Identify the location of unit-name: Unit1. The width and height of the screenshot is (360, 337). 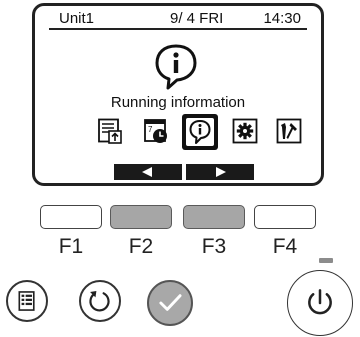
(77, 18).